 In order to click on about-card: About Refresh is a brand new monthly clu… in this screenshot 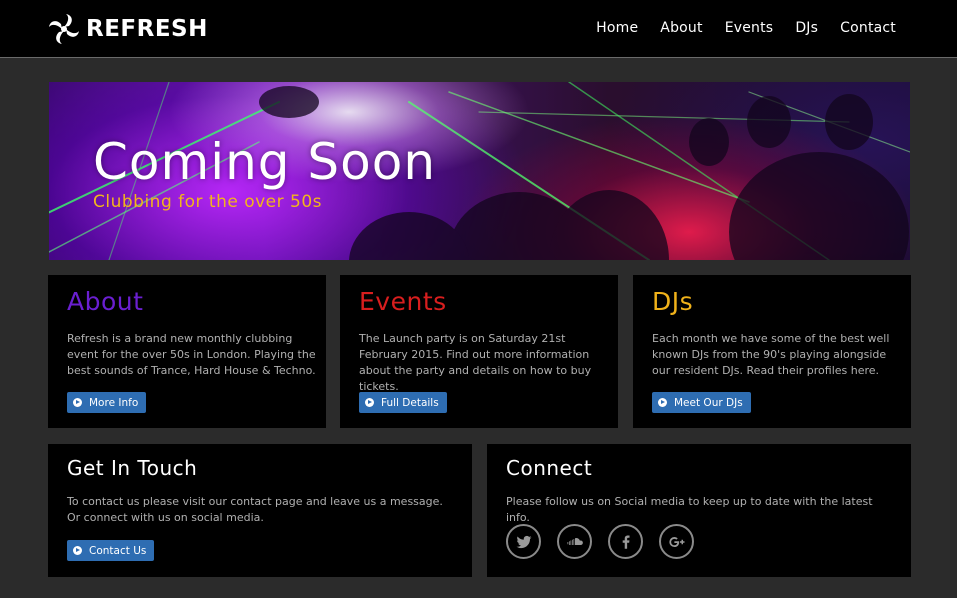, I will do `click(187, 351)`.